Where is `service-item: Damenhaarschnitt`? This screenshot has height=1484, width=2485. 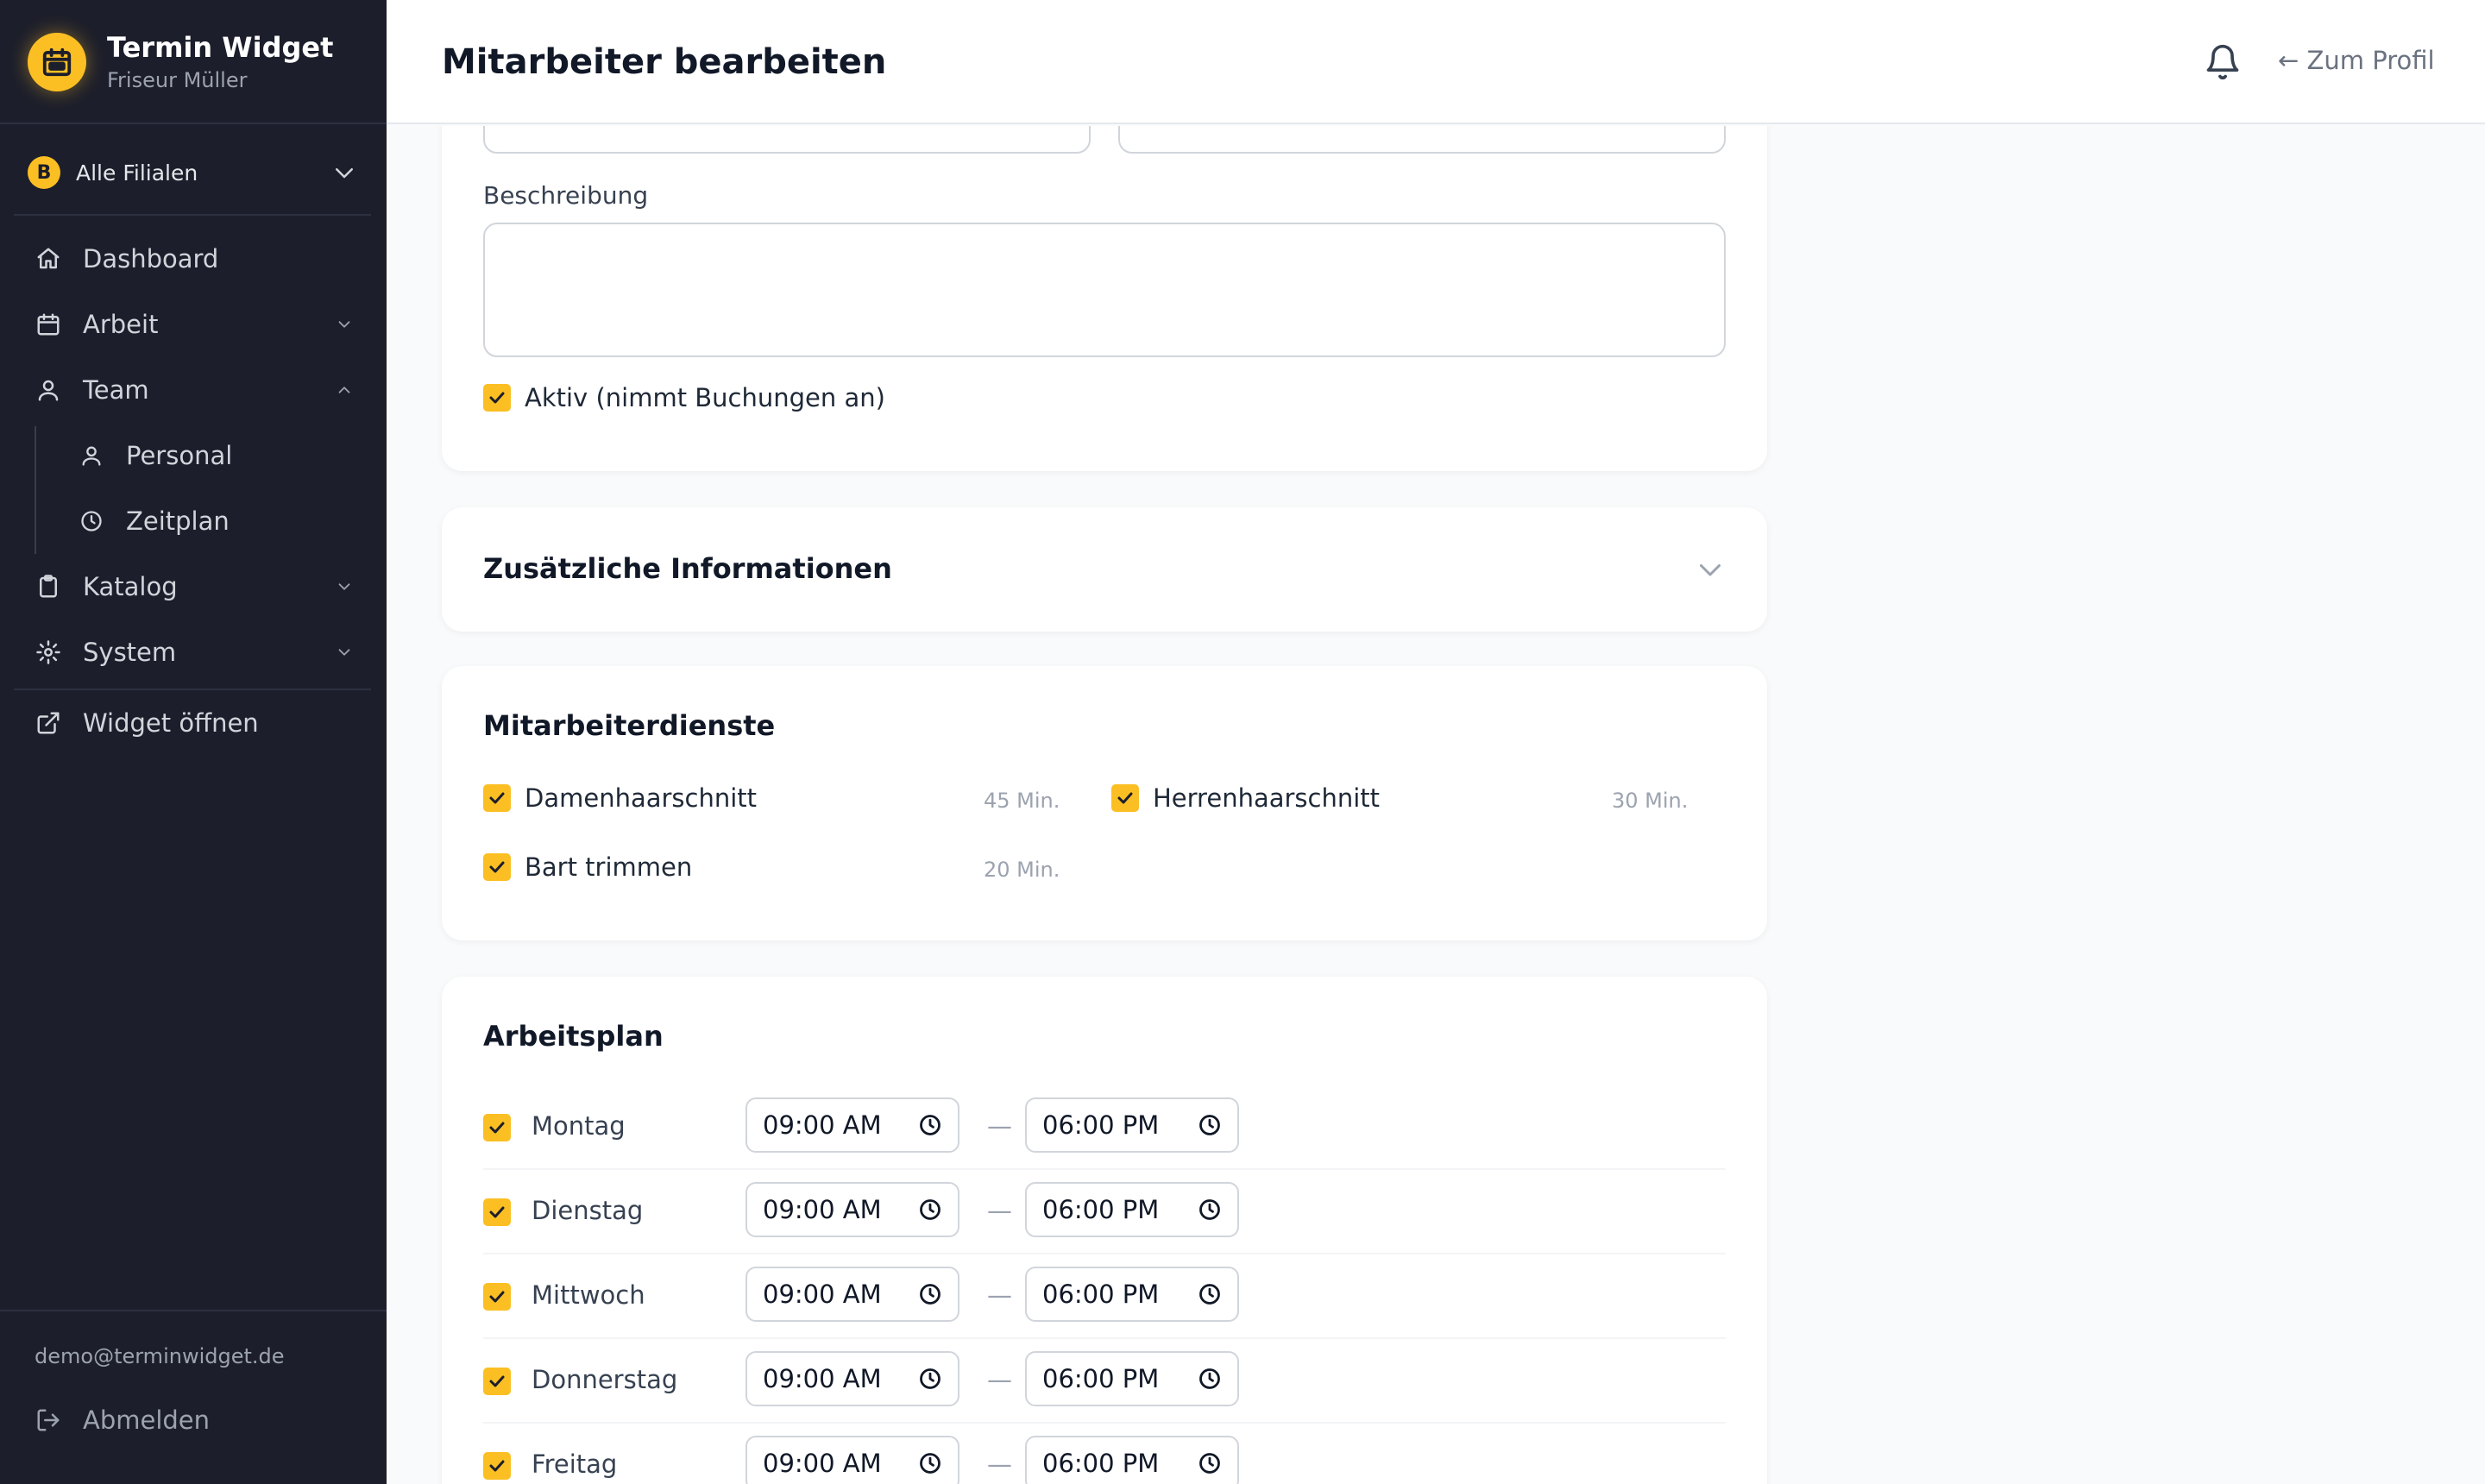 service-item: Damenhaarschnitt is located at coordinates (620, 798).